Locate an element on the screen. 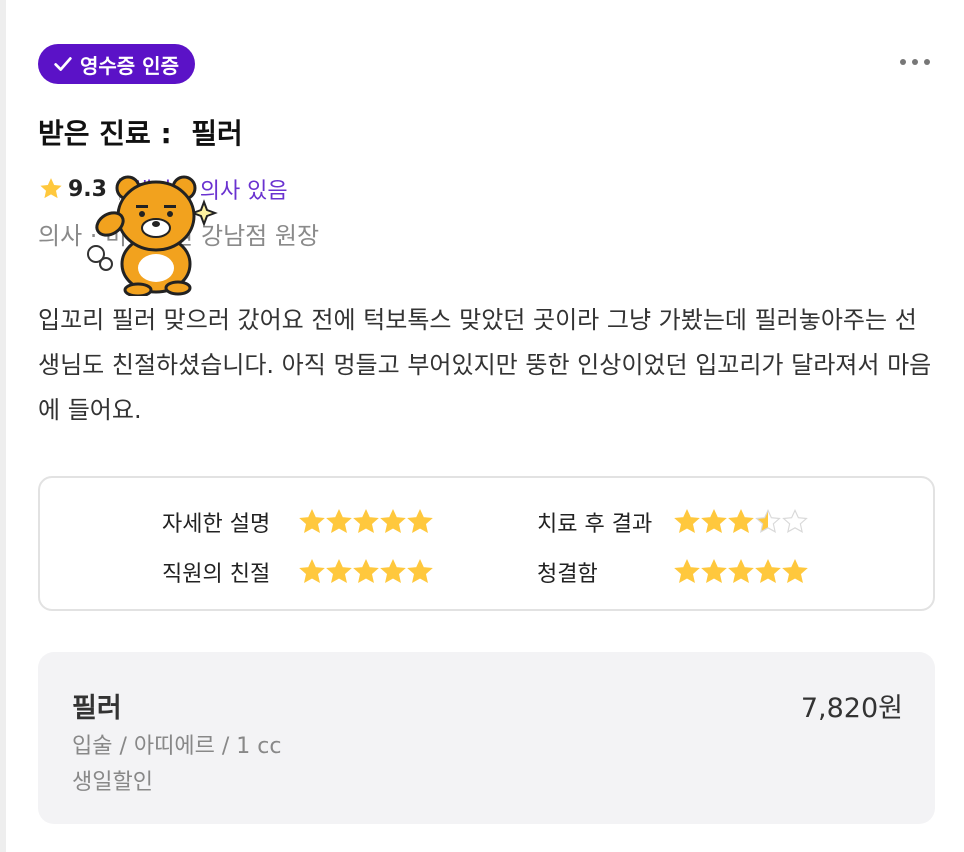 Image resolution: width=964 pixels, height=852 pixels. score-label: 치료 후 결과 is located at coordinates (595, 524).